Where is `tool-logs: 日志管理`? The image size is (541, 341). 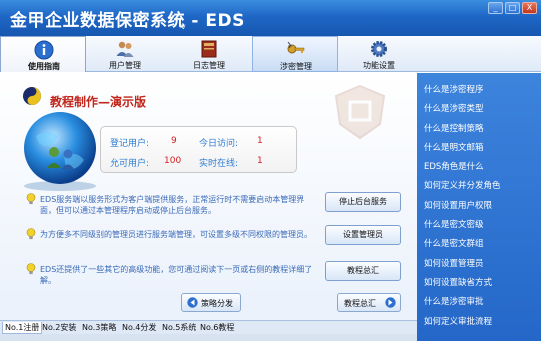
tool-logs: 日志管理 is located at coordinates (209, 54).